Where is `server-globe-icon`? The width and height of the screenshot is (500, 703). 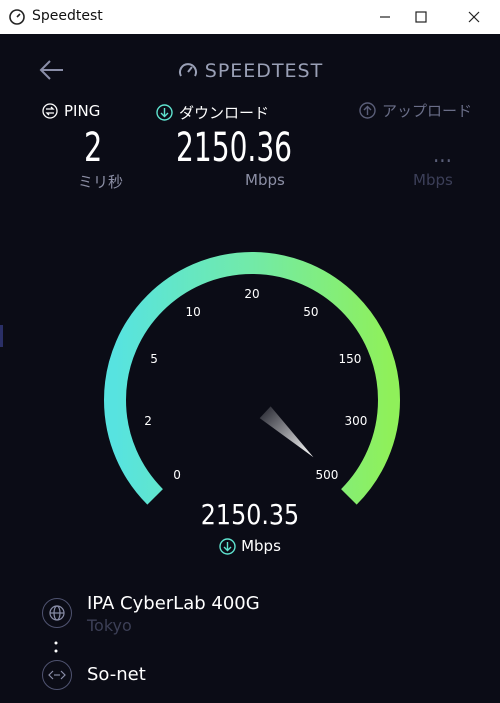 server-globe-icon is located at coordinates (57, 613).